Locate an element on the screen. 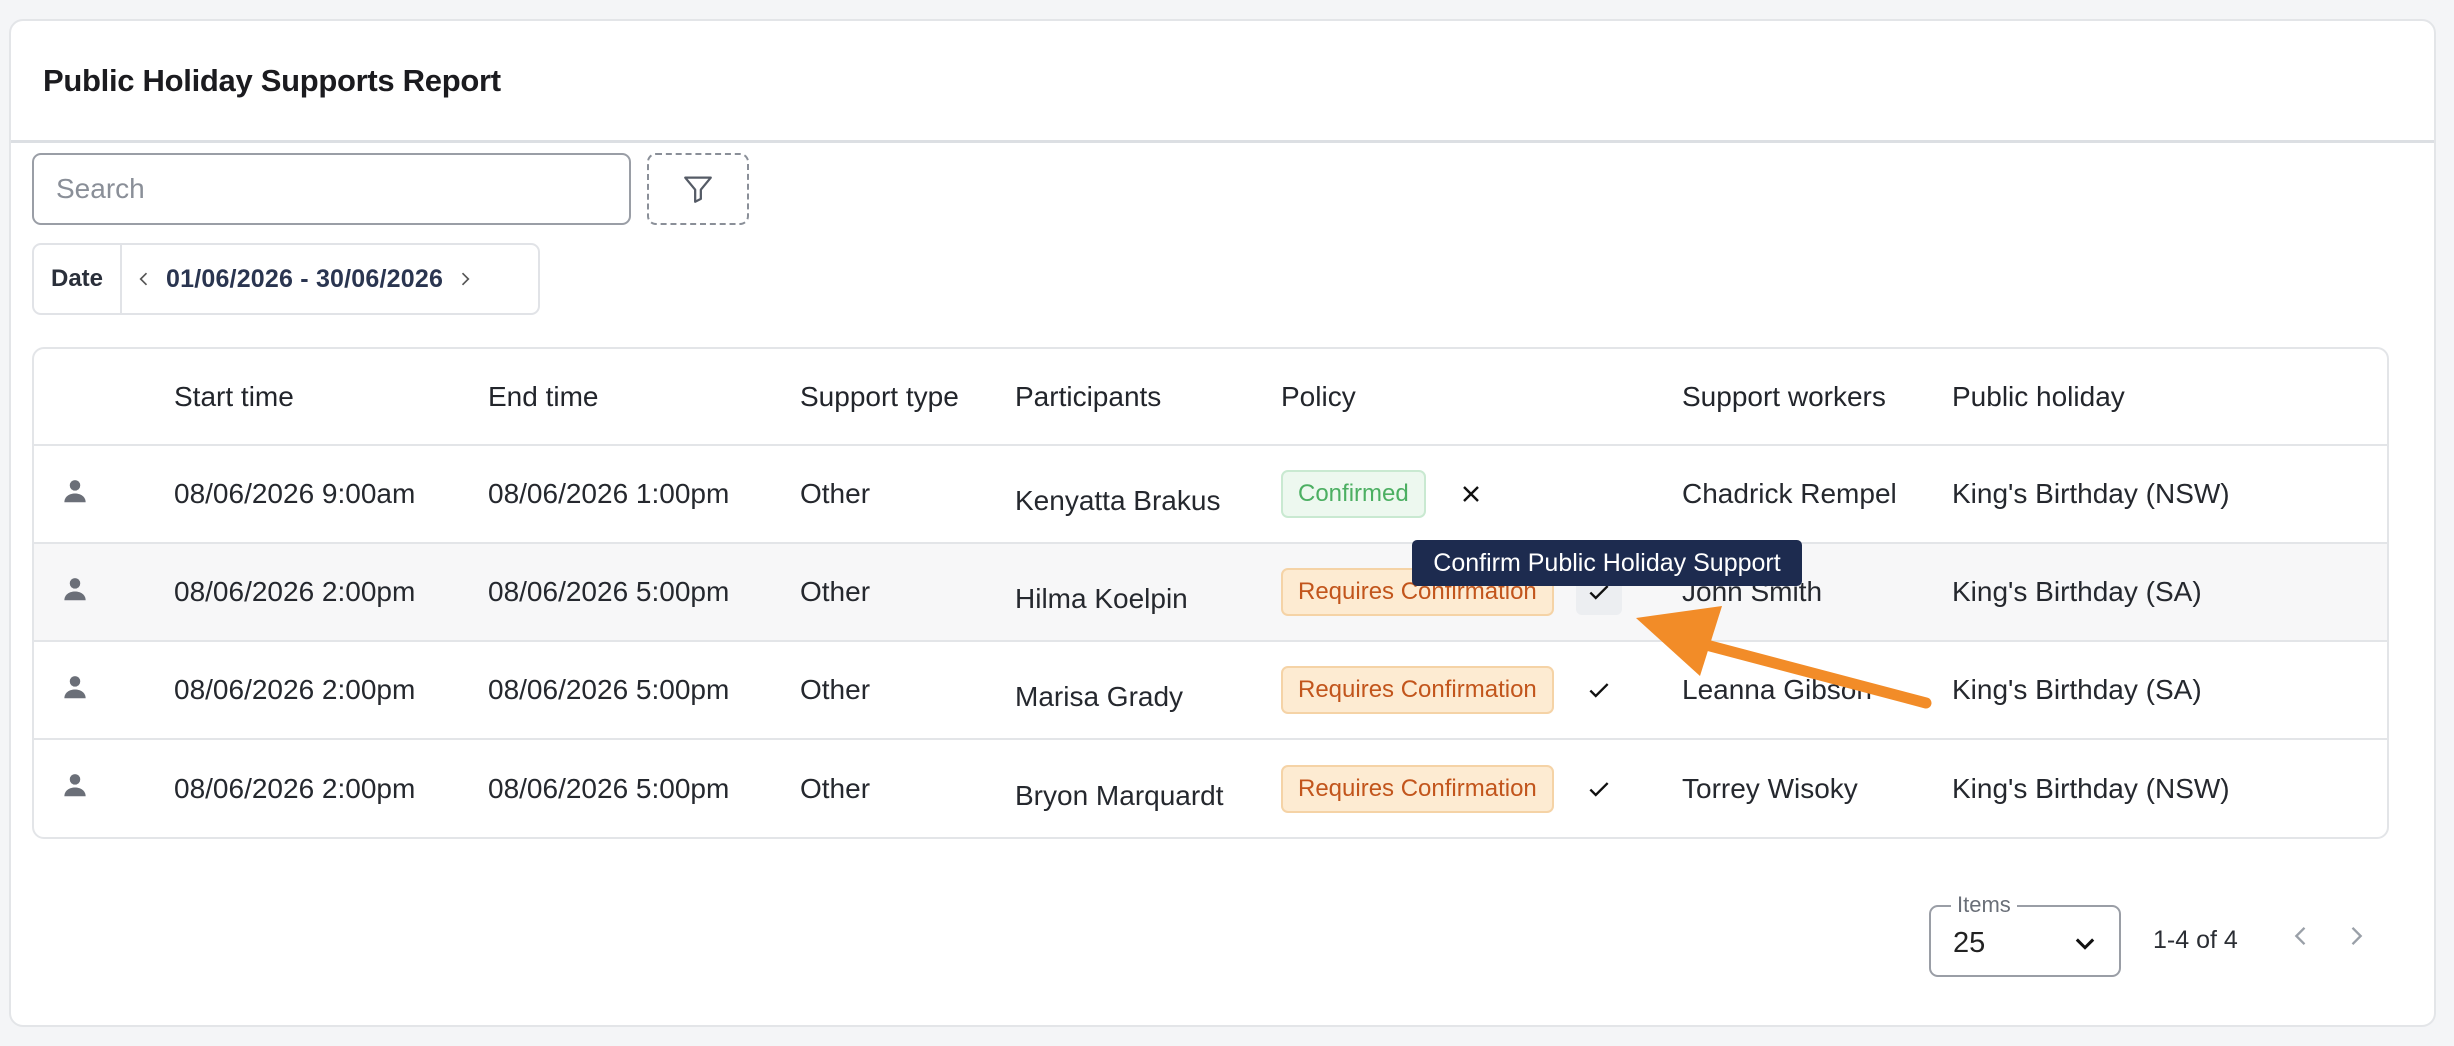 This screenshot has height=1046, width=2454. cell-participant: Marisa Grady is located at coordinates (1148, 690).